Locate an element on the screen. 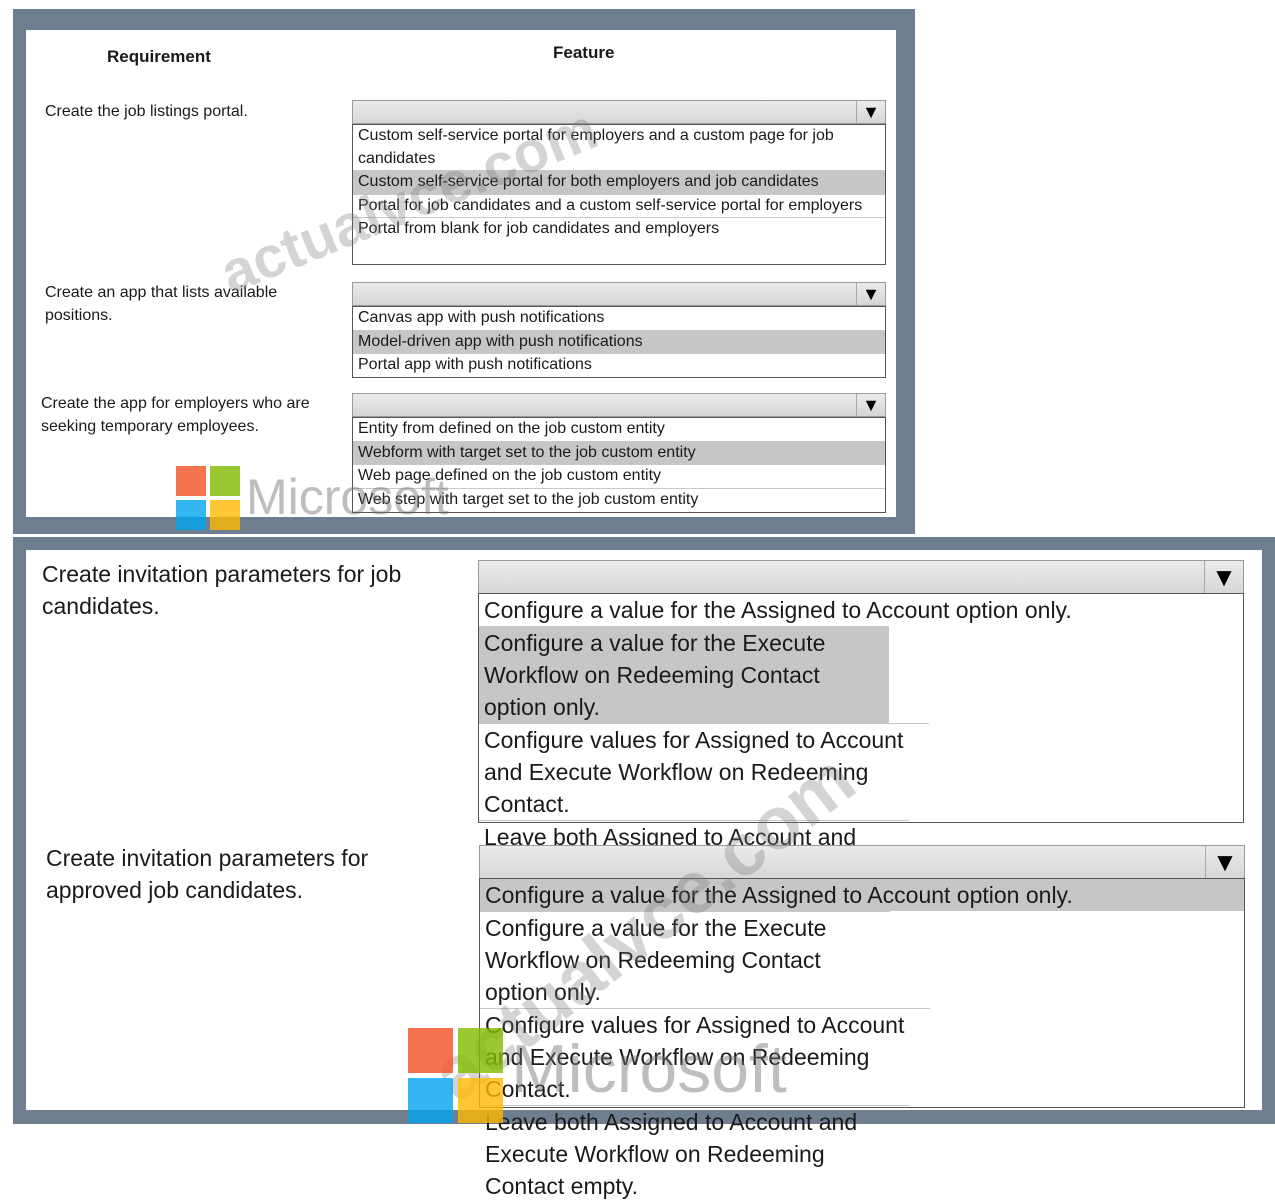 This screenshot has height=1202, width=1275. dropdown-option: Portal app with push notifications is located at coordinates (619, 365).